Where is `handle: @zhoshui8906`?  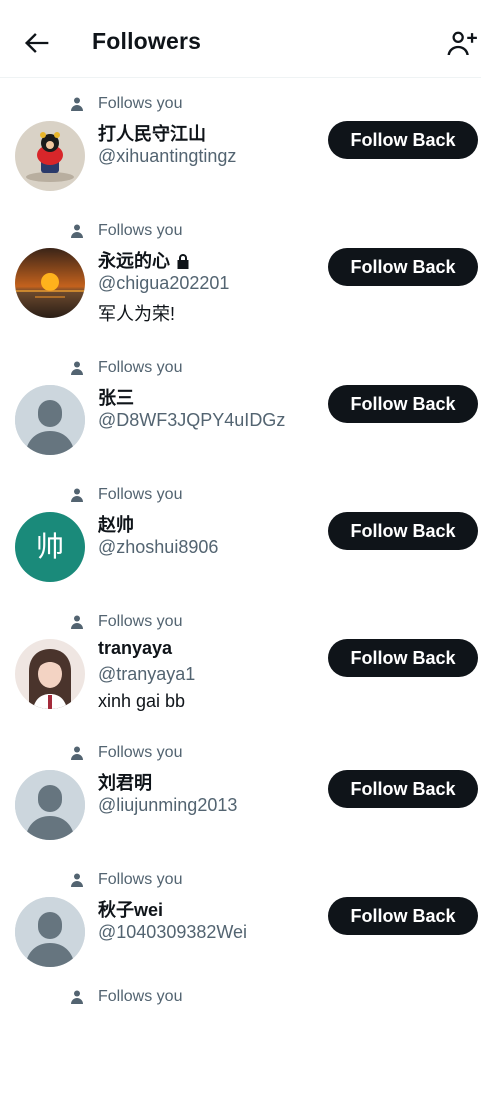
handle: @zhoshui8906 is located at coordinates (158, 547).